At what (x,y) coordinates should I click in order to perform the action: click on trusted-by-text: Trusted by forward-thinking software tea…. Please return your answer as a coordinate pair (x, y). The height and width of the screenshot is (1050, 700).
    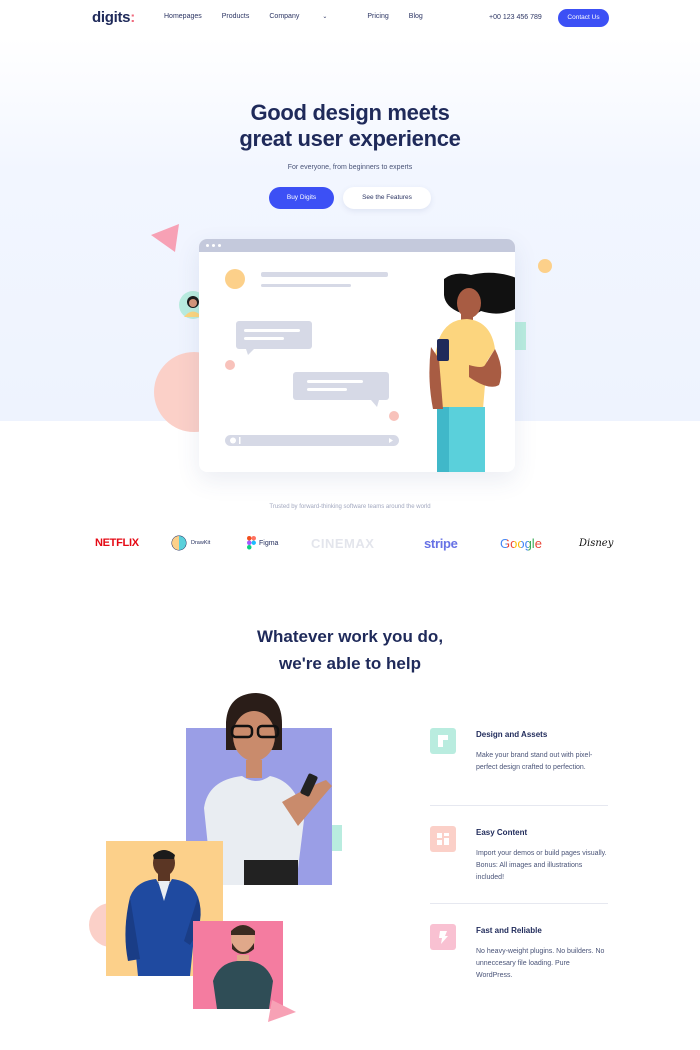
    Looking at the image, I should click on (350, 507).